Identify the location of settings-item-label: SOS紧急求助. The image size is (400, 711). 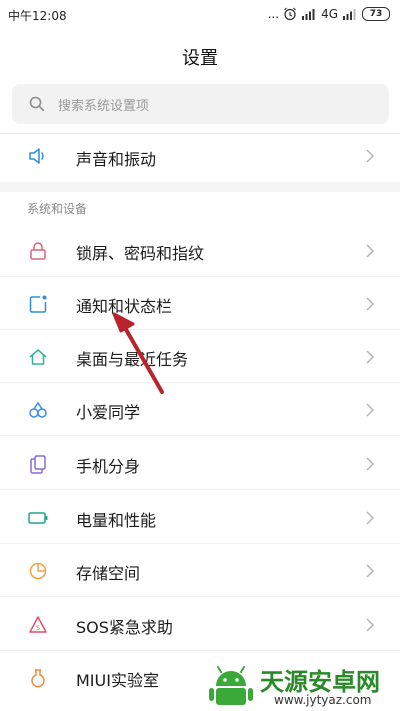
(124, 627).